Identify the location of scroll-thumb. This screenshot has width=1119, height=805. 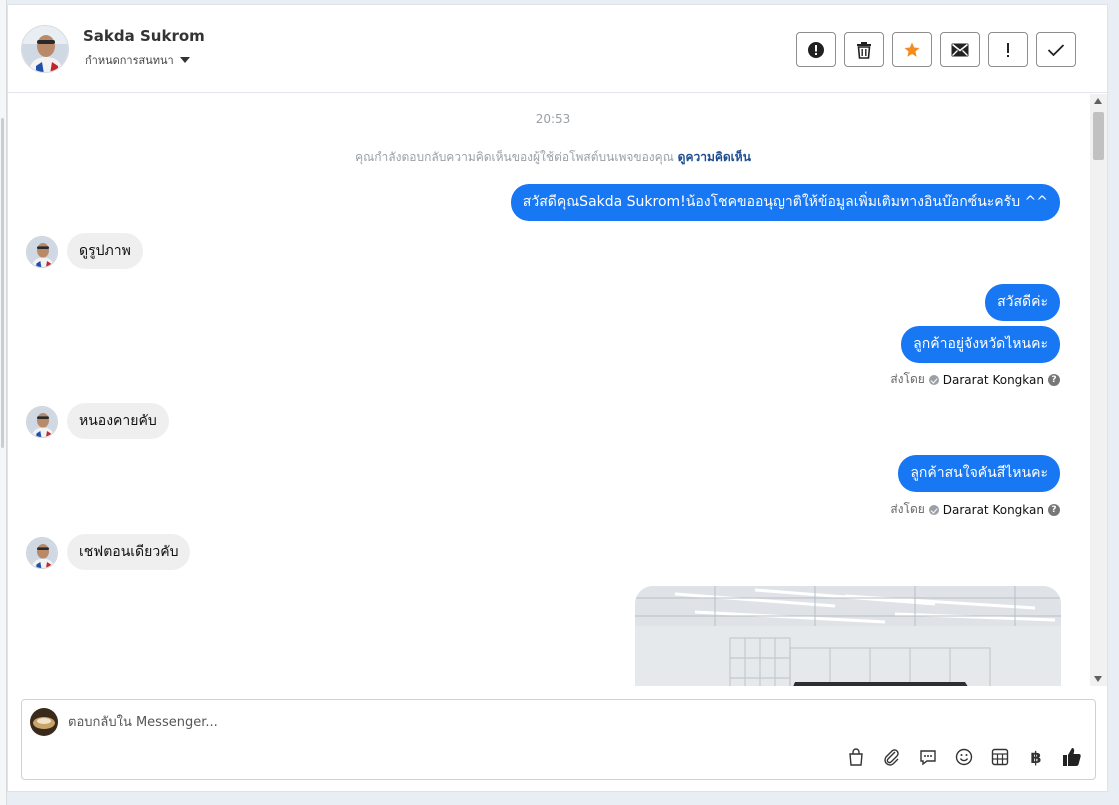
(1098, 136).